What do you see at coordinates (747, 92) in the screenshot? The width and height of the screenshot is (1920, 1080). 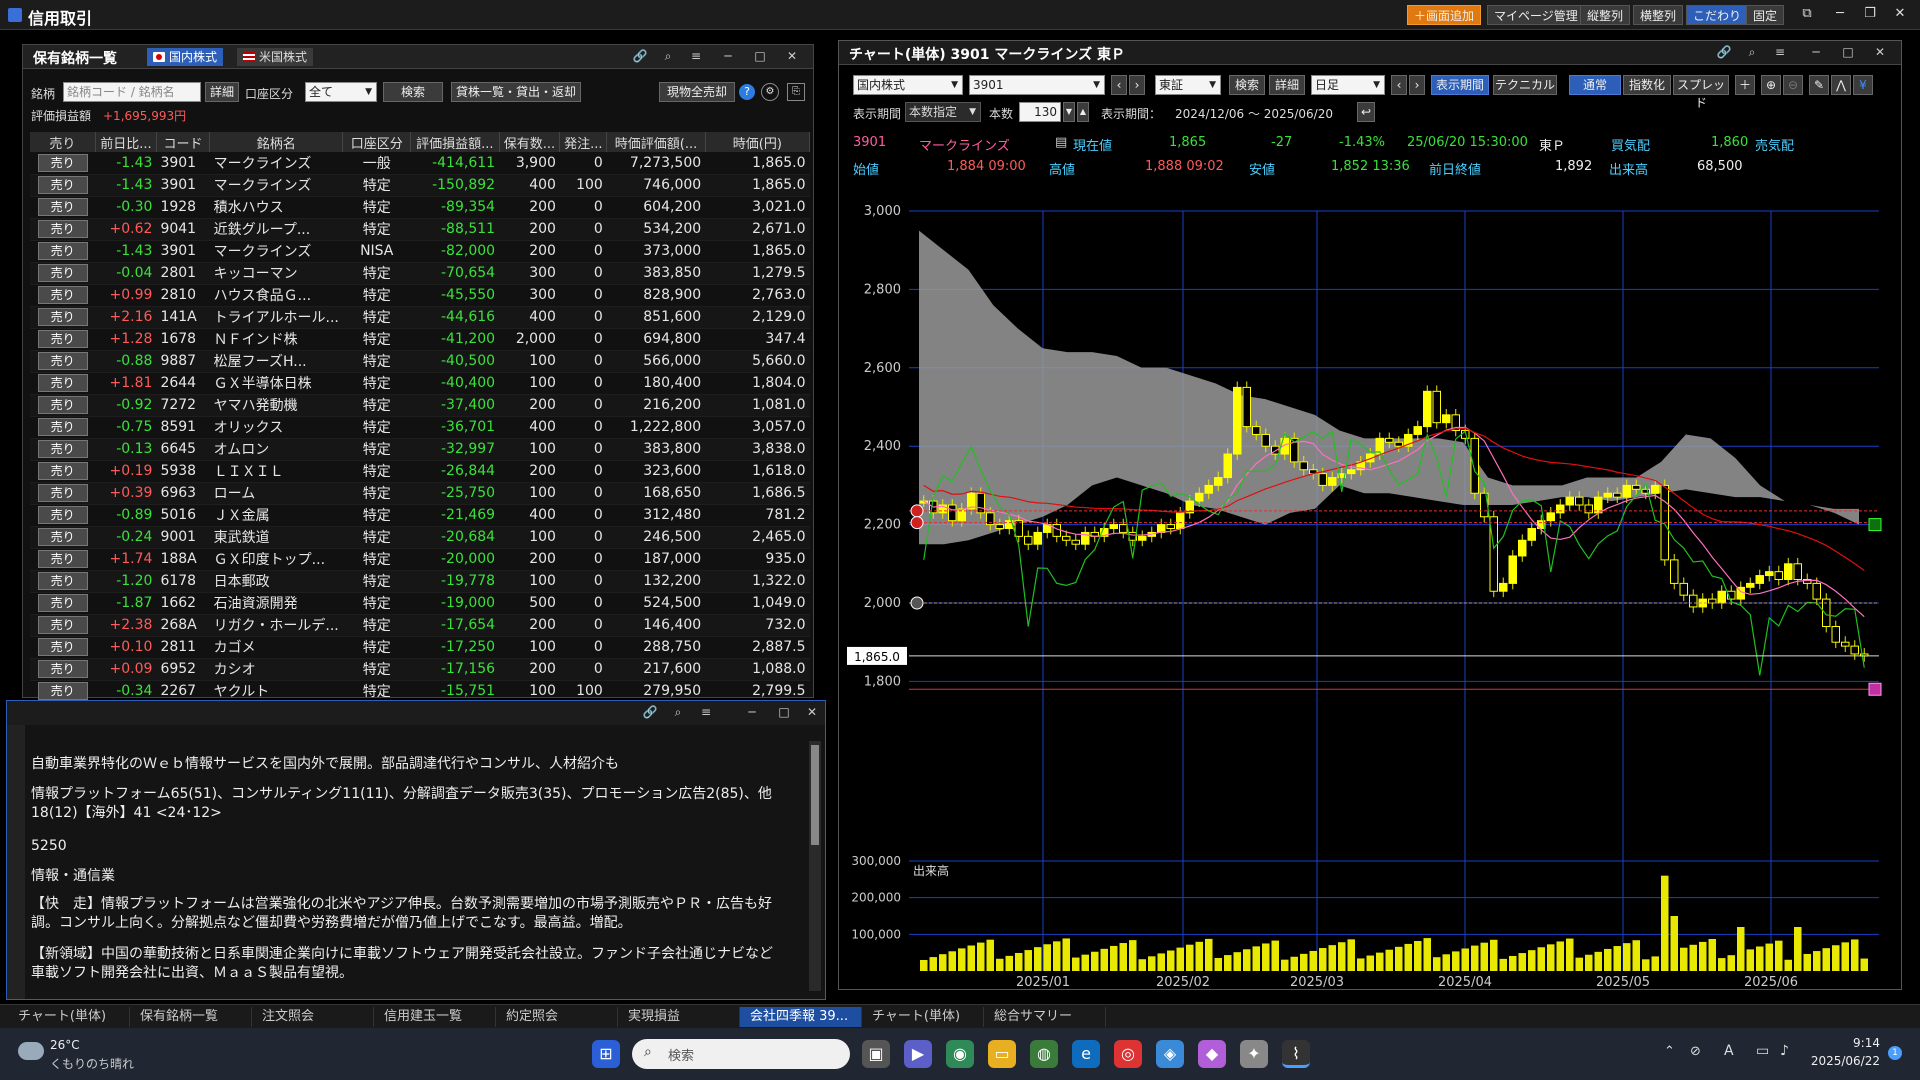 I see `help-icon: ?` at bounding box center [747, 92].